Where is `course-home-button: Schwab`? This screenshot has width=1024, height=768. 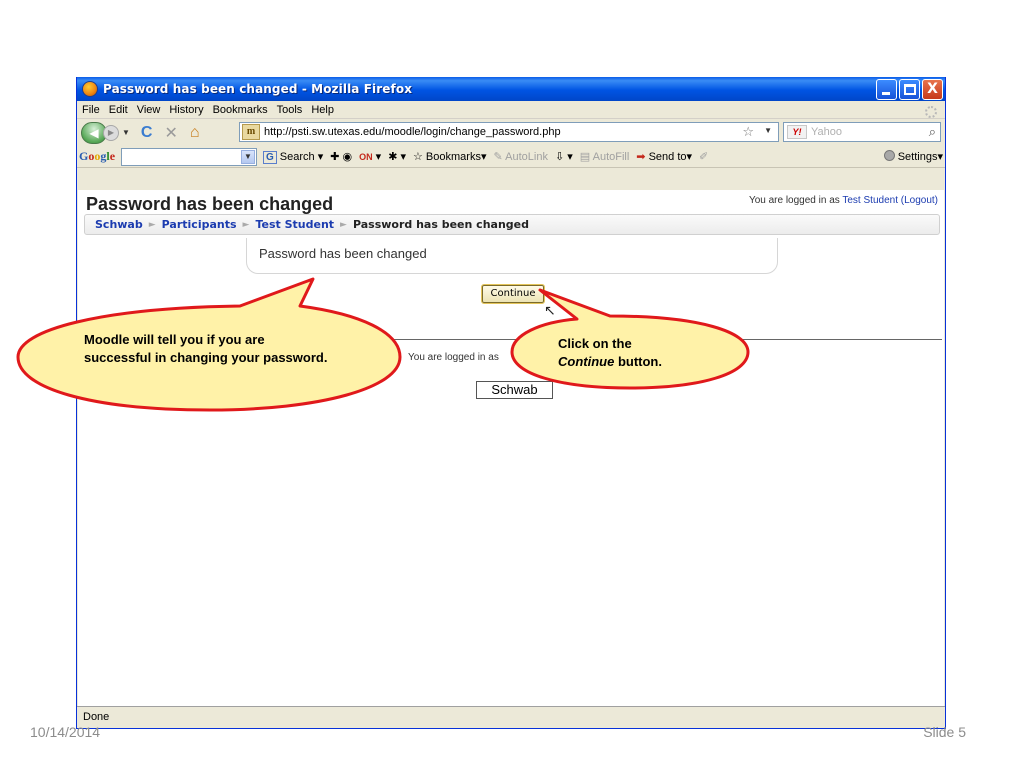
course-home-button: Schwab is located at coordinates (514, 390).